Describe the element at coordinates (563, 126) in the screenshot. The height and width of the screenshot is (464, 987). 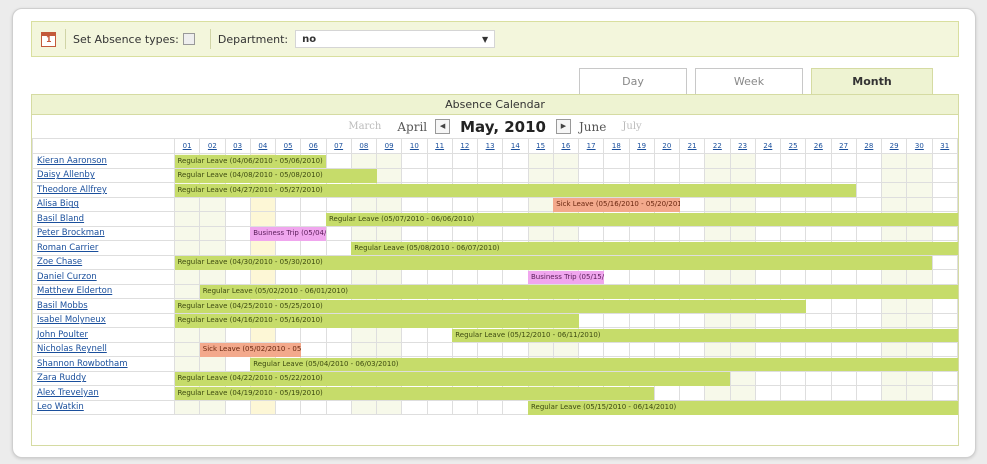
I see `next-month-button: ▶` at that location.